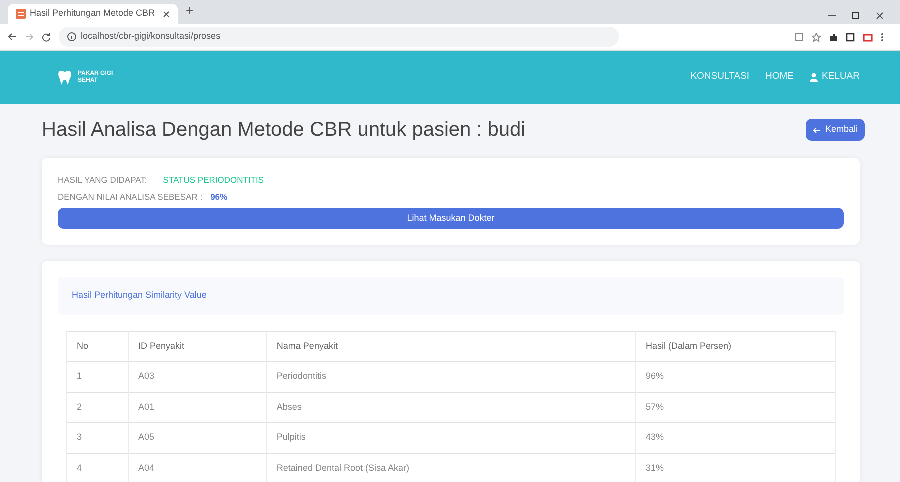 This screenshot has width=900, height=482. What do you see at coordinates (151, 37) in the screenshot?
I see `url-text: localhost/cbr-gigi/konsultasi/proses` at bounding box center [151, 37].